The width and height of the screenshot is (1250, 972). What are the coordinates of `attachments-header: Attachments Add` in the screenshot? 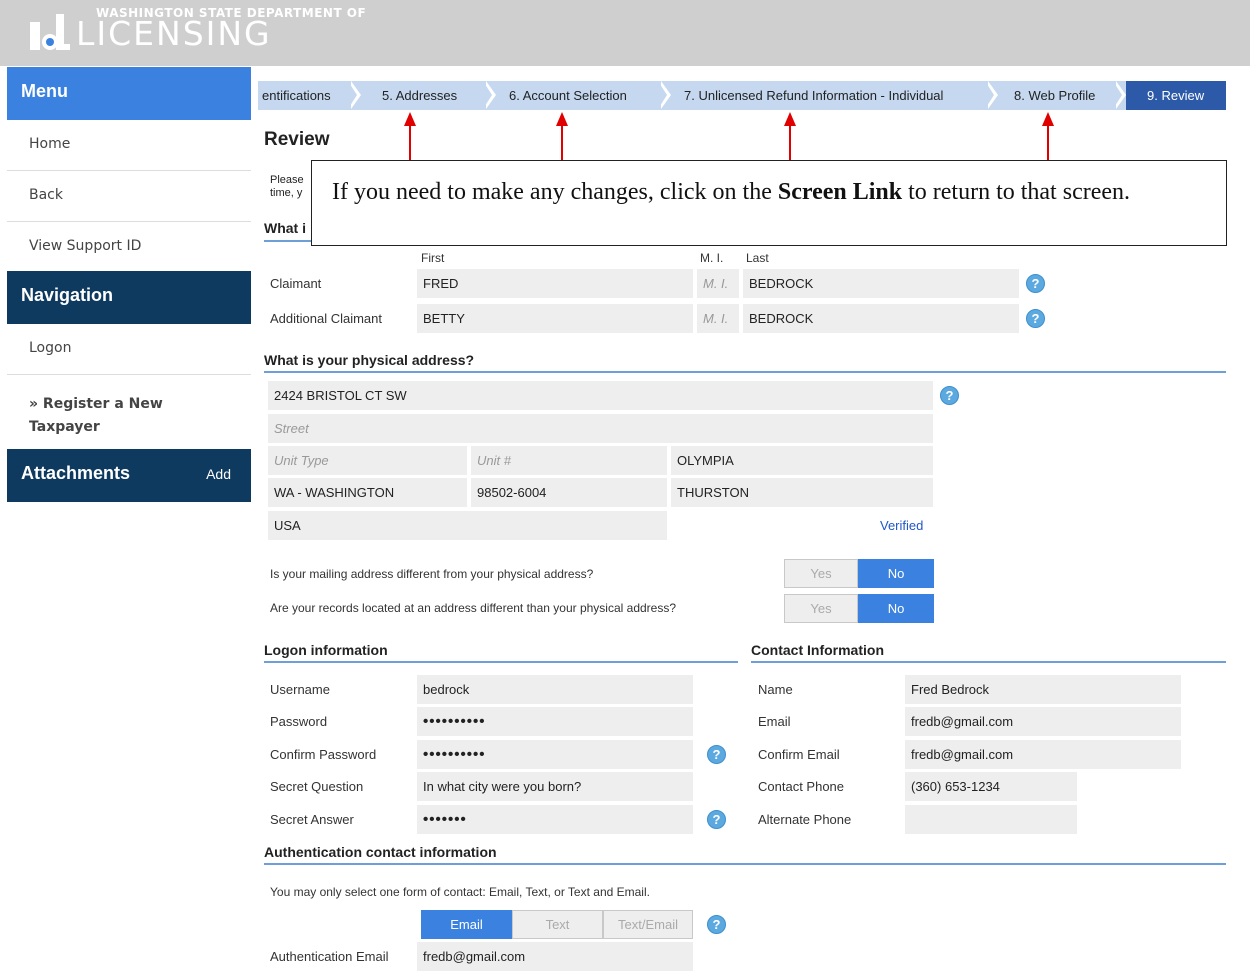 It's located at (129, 475).